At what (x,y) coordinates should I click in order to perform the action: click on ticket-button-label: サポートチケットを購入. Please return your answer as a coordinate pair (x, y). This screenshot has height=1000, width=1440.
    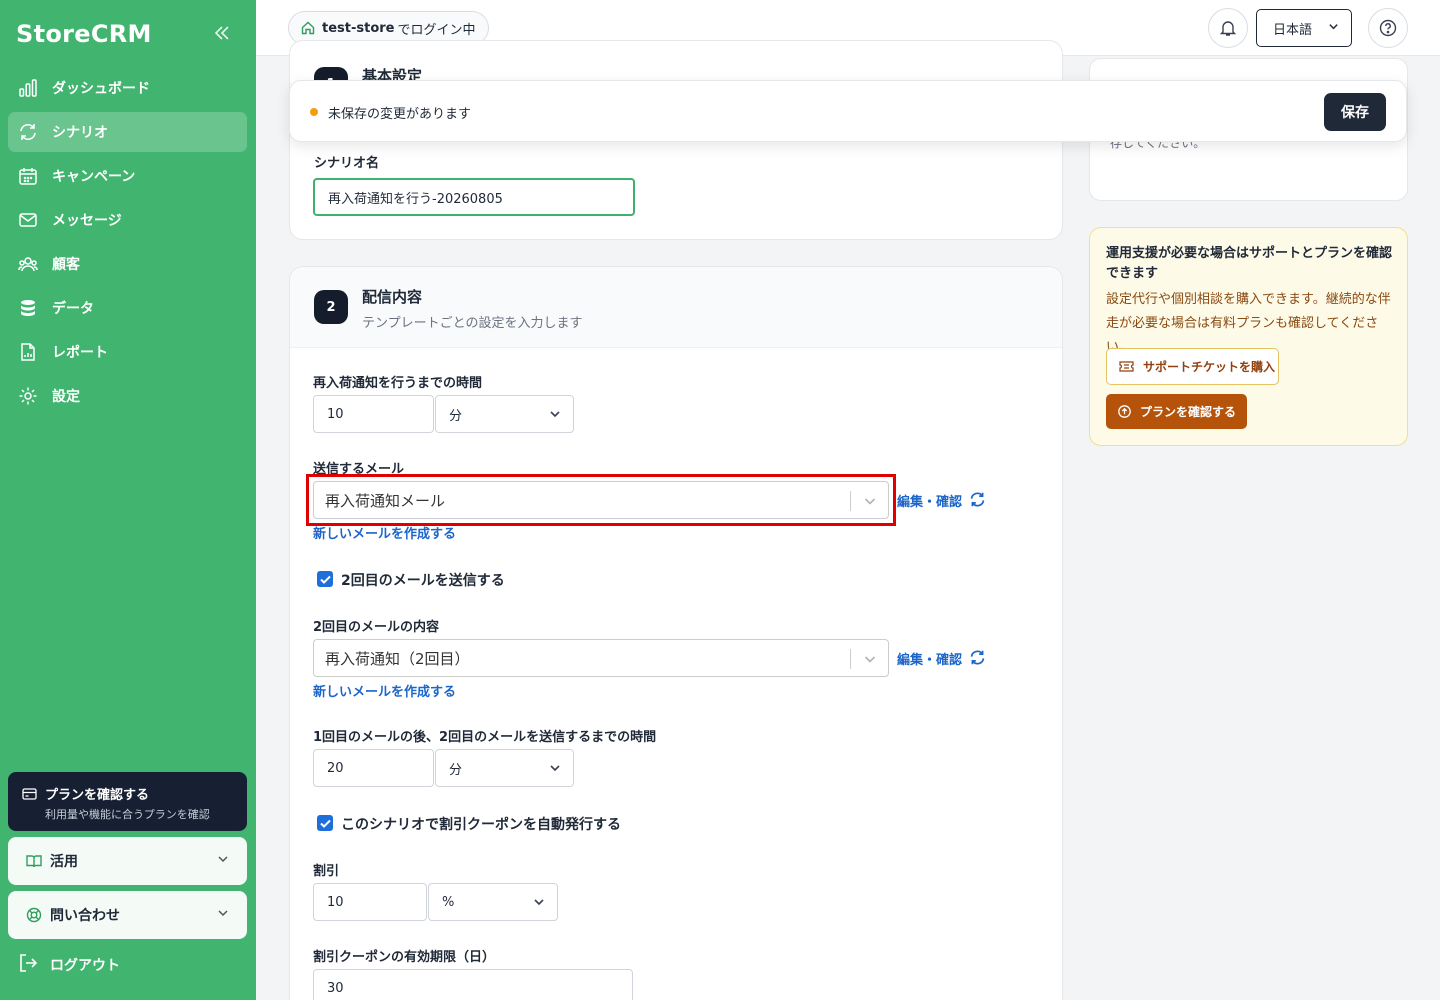
    Looking at the image, I should click on (1209, 367).